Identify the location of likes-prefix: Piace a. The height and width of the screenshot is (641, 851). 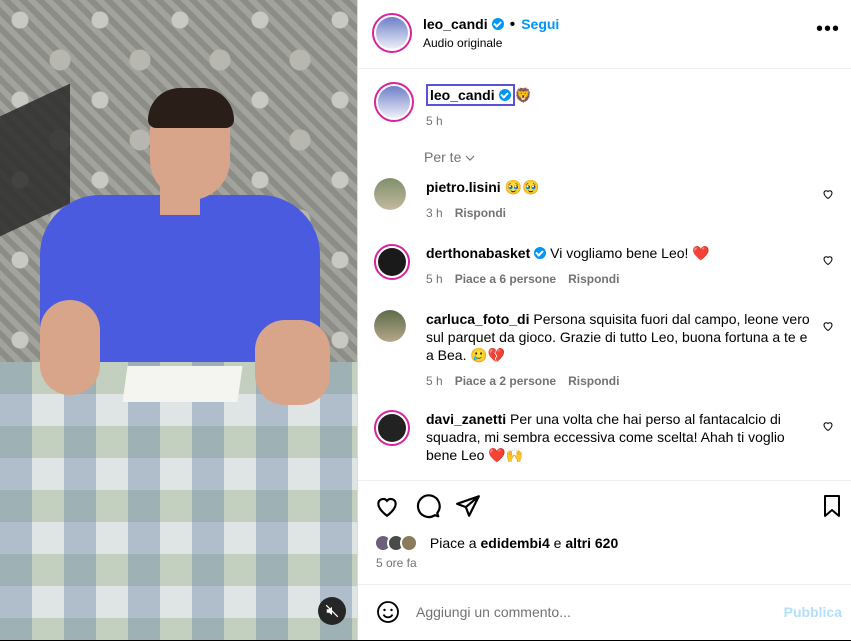
(455, 543).